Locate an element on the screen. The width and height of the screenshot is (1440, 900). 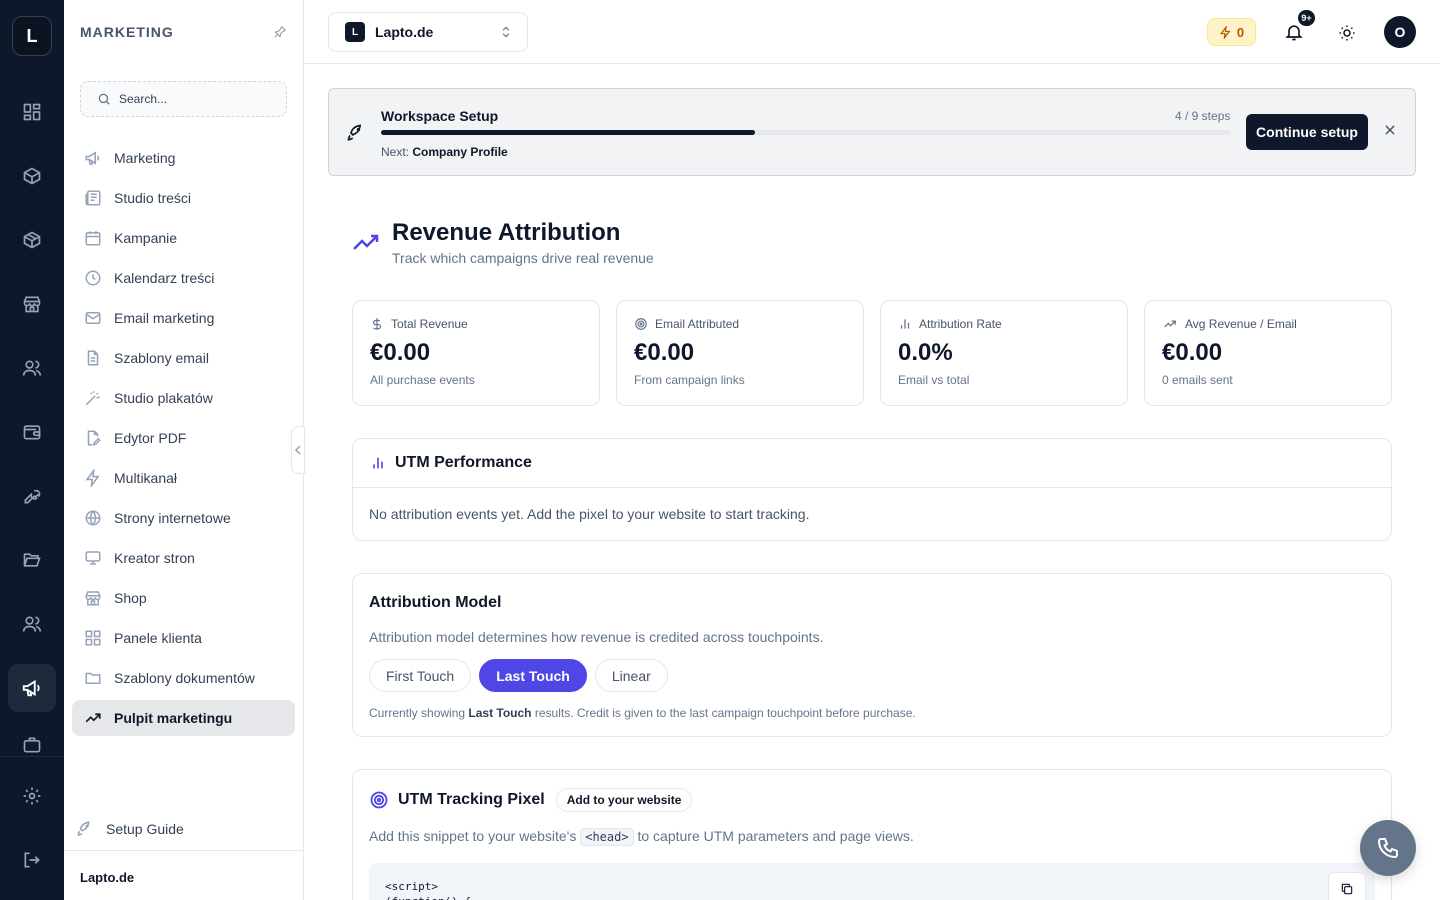
team-rail-button is located at coordinates (32, 624).